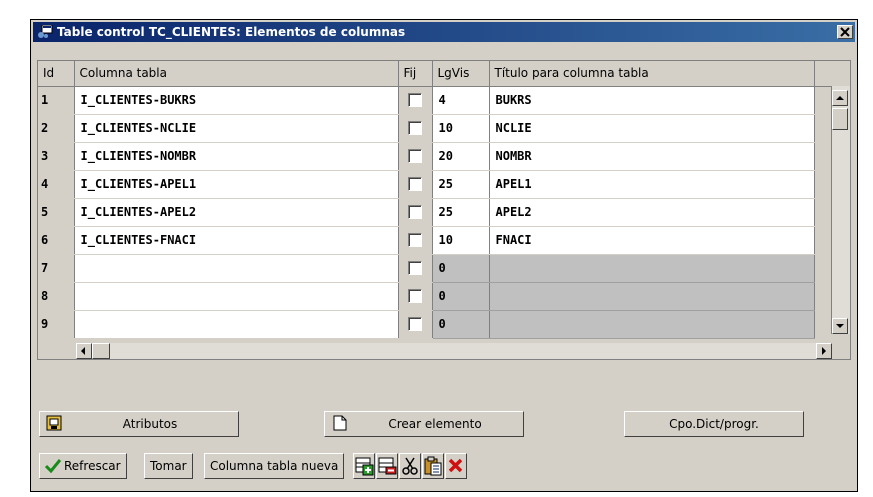 Image resolution: width=873 pixels, height=497 pixels. I want to click on delete-row-icon, so click(387, 466).